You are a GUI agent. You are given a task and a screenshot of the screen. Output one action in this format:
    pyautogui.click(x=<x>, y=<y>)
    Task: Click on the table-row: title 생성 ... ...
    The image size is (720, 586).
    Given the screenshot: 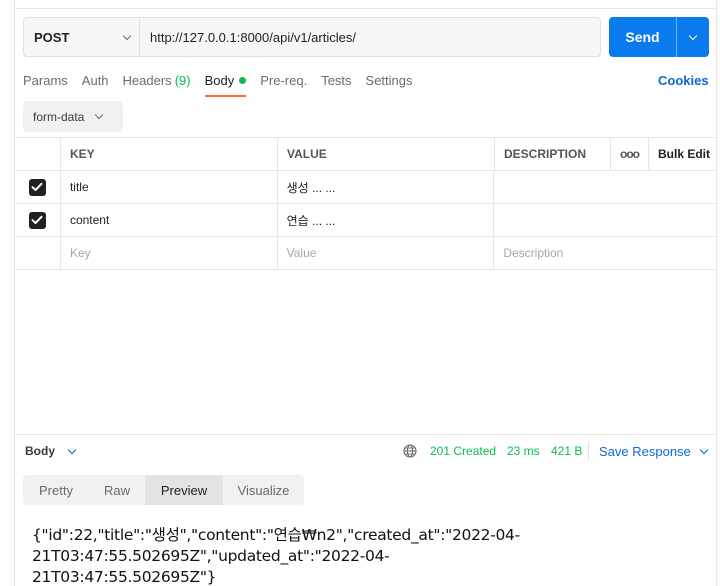 What is the action you would take?
    pyautogui.click(x=365, y=187)
    